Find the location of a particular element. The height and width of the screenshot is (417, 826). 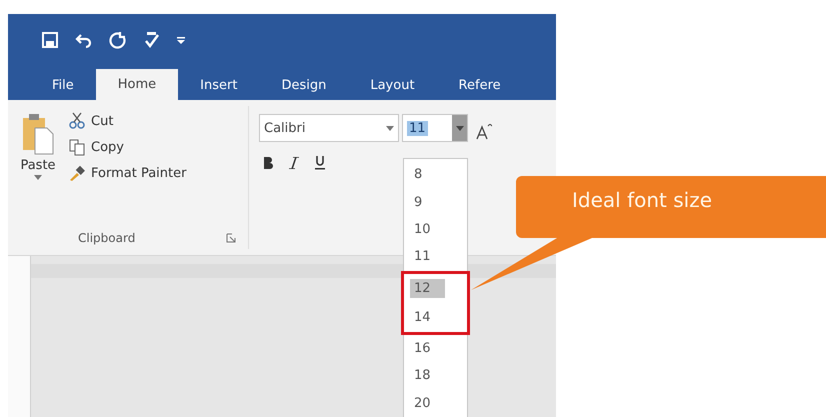

underline-icon is located at coordinates (320, 163).